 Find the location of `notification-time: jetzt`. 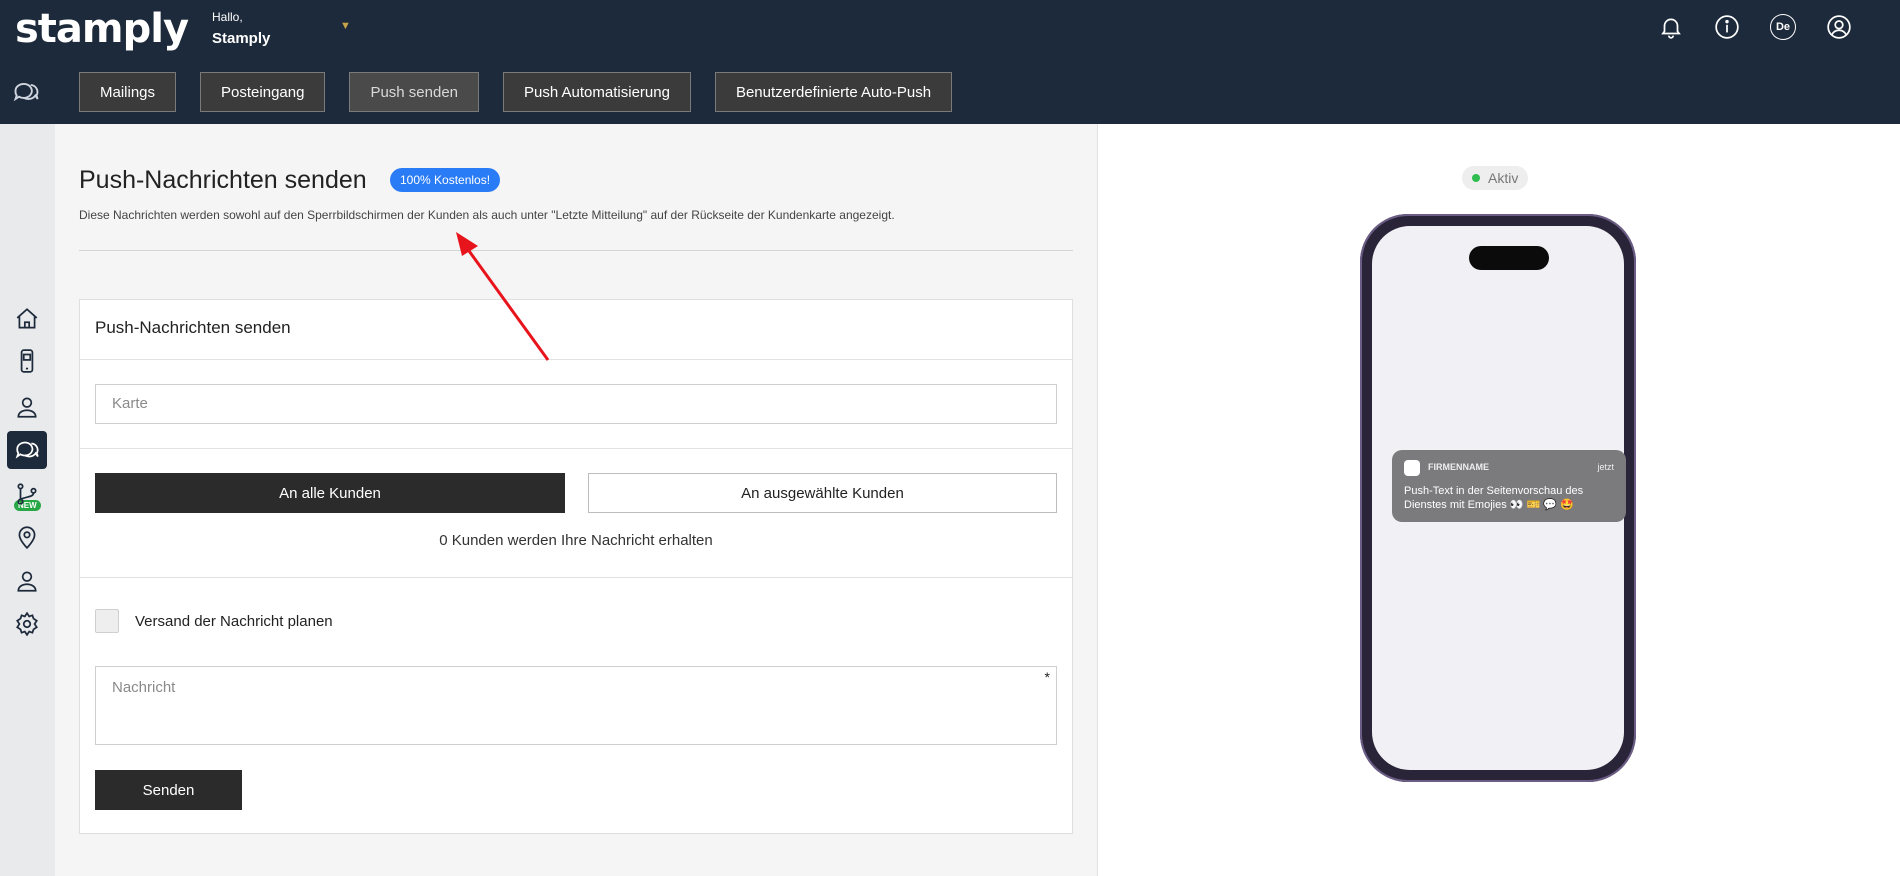

notification-time: jetzt is located at coordinates (1605, 467).